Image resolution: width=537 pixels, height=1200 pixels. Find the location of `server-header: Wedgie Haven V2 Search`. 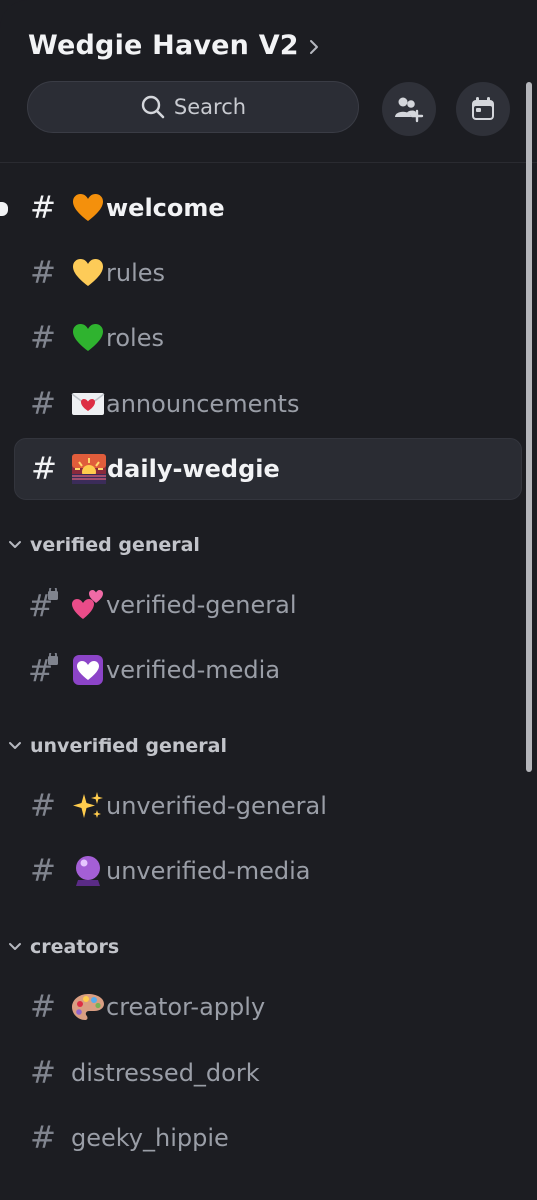

server-header: Wedgie Haven V2 Search is located at coordinates (268, 81).